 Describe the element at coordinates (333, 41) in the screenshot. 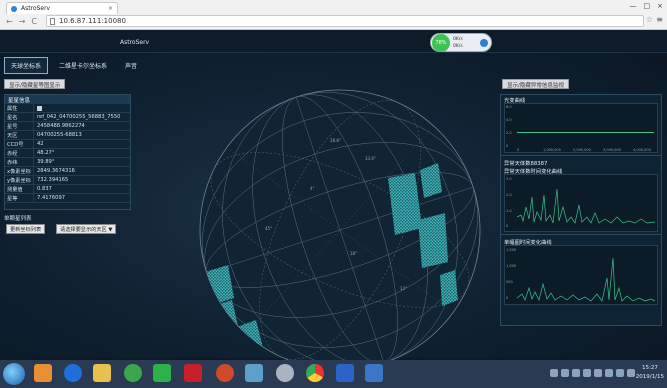

I see `app-topbar: AstroServ 78% 0K/s 0K/s` at that location.